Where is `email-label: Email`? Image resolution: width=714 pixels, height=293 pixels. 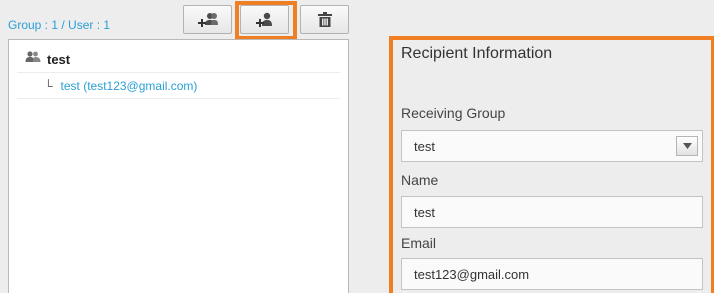
email-label: Email is located at coordinates (419, 243).